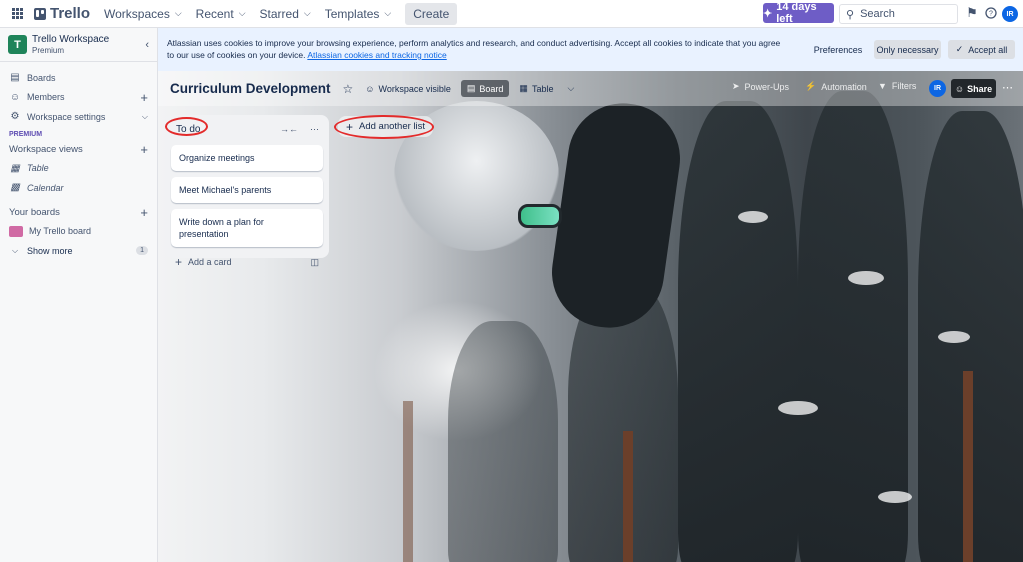 The image size is (1023, 562). I want to click on board-view-icon: ▤, so click(471, 88).